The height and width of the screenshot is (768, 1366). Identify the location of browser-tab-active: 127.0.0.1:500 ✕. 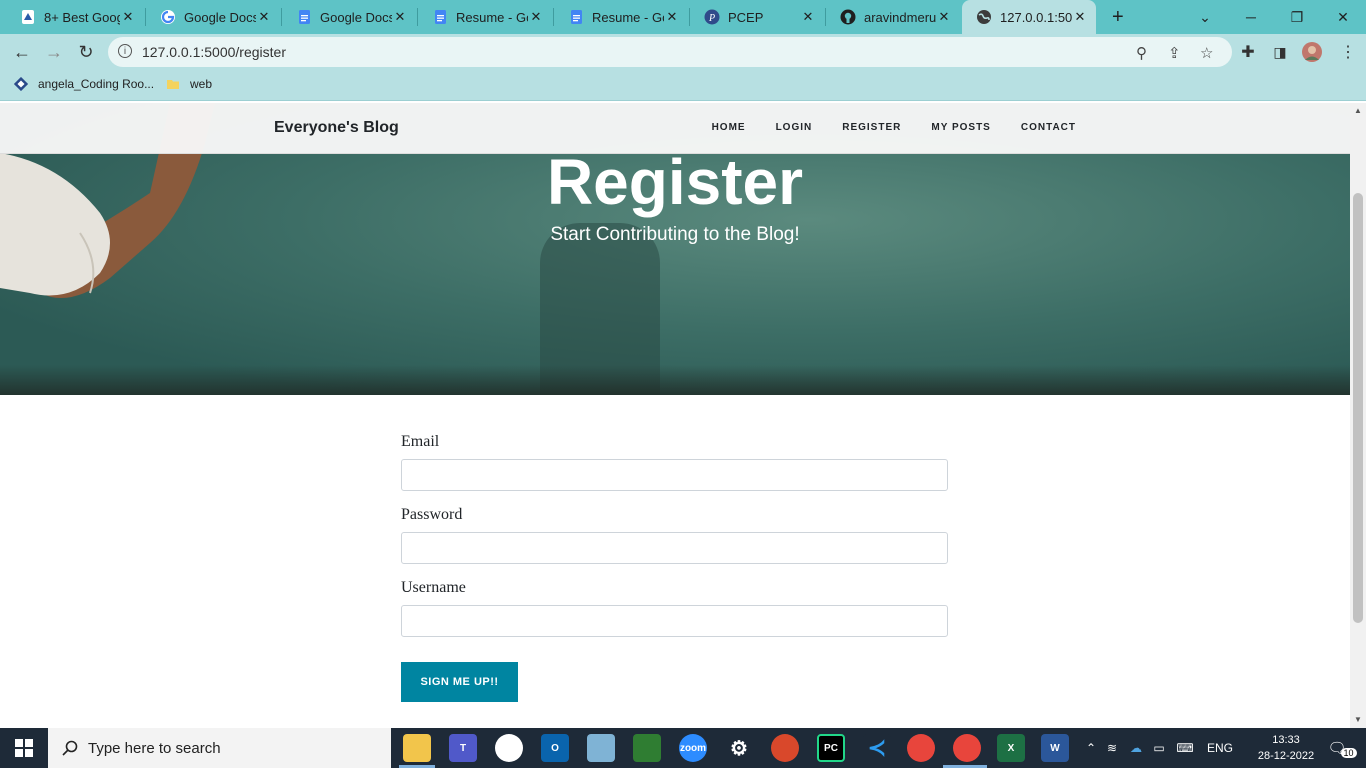
(1029, 17).